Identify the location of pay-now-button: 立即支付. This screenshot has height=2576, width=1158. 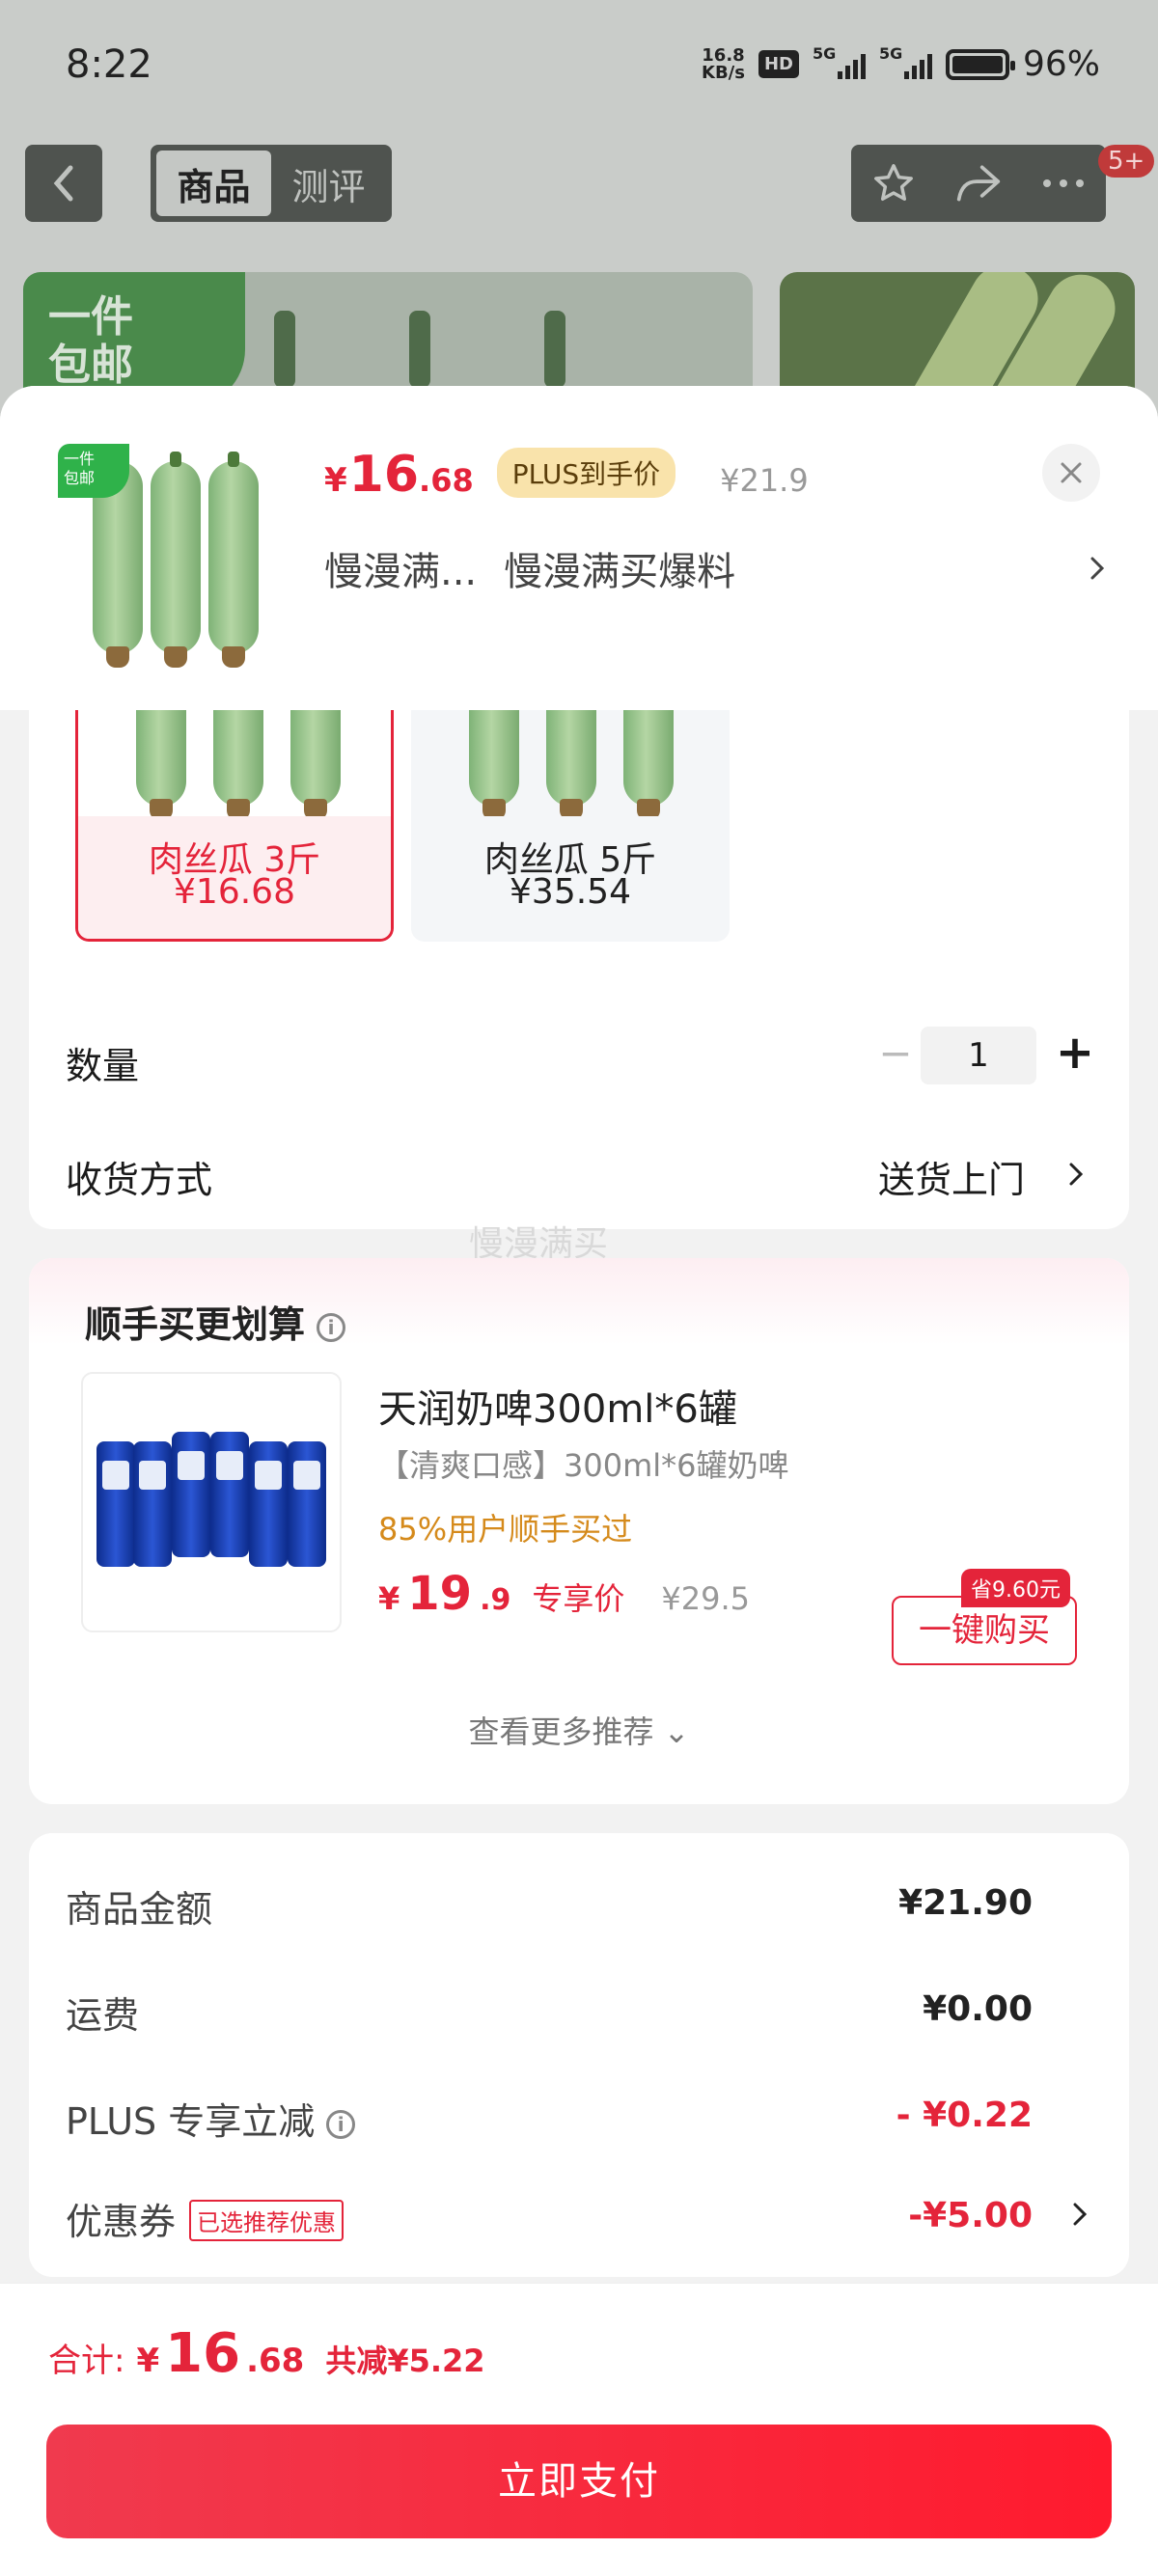
(579, 2482).